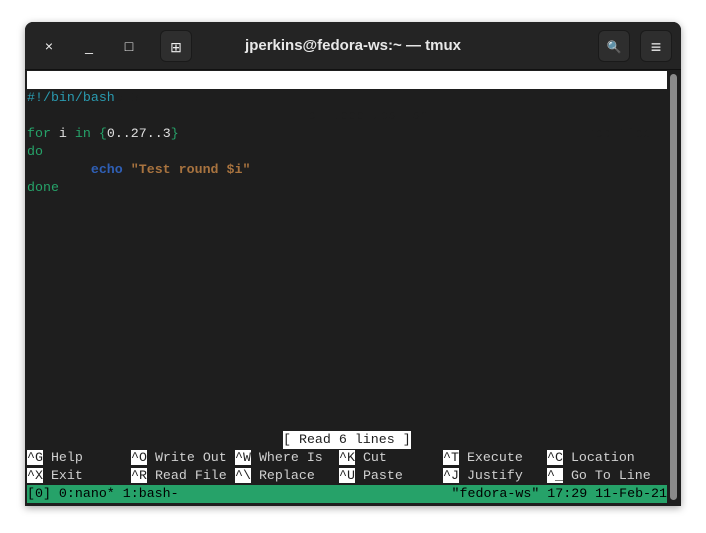 This screenshot has width=706, height=533. What do you see at coordinates (138, 133) in the screenshot?
I see `range: 0..27..3` at bounding box center [138, 133].